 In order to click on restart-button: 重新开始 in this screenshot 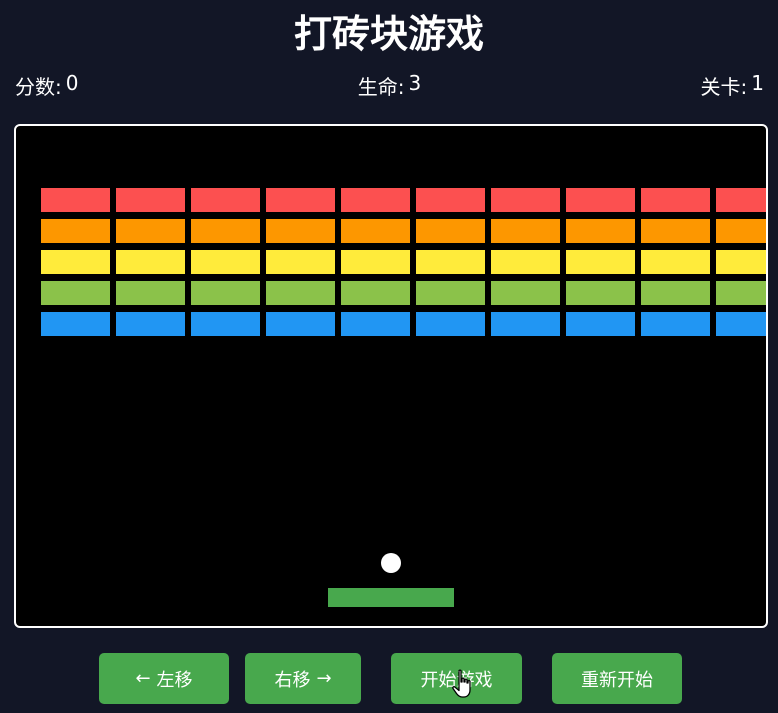, I will do `click(617, 678)`.